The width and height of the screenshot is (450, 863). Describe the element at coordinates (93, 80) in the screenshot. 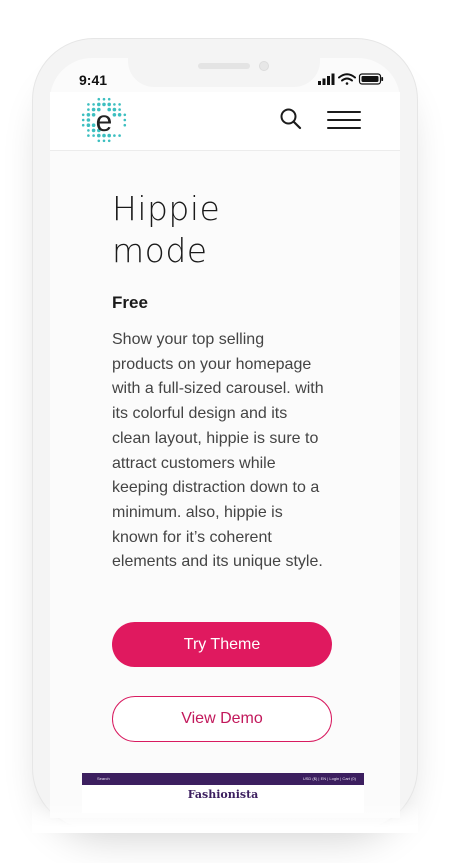

I see `status-time: 9:41` at that location.